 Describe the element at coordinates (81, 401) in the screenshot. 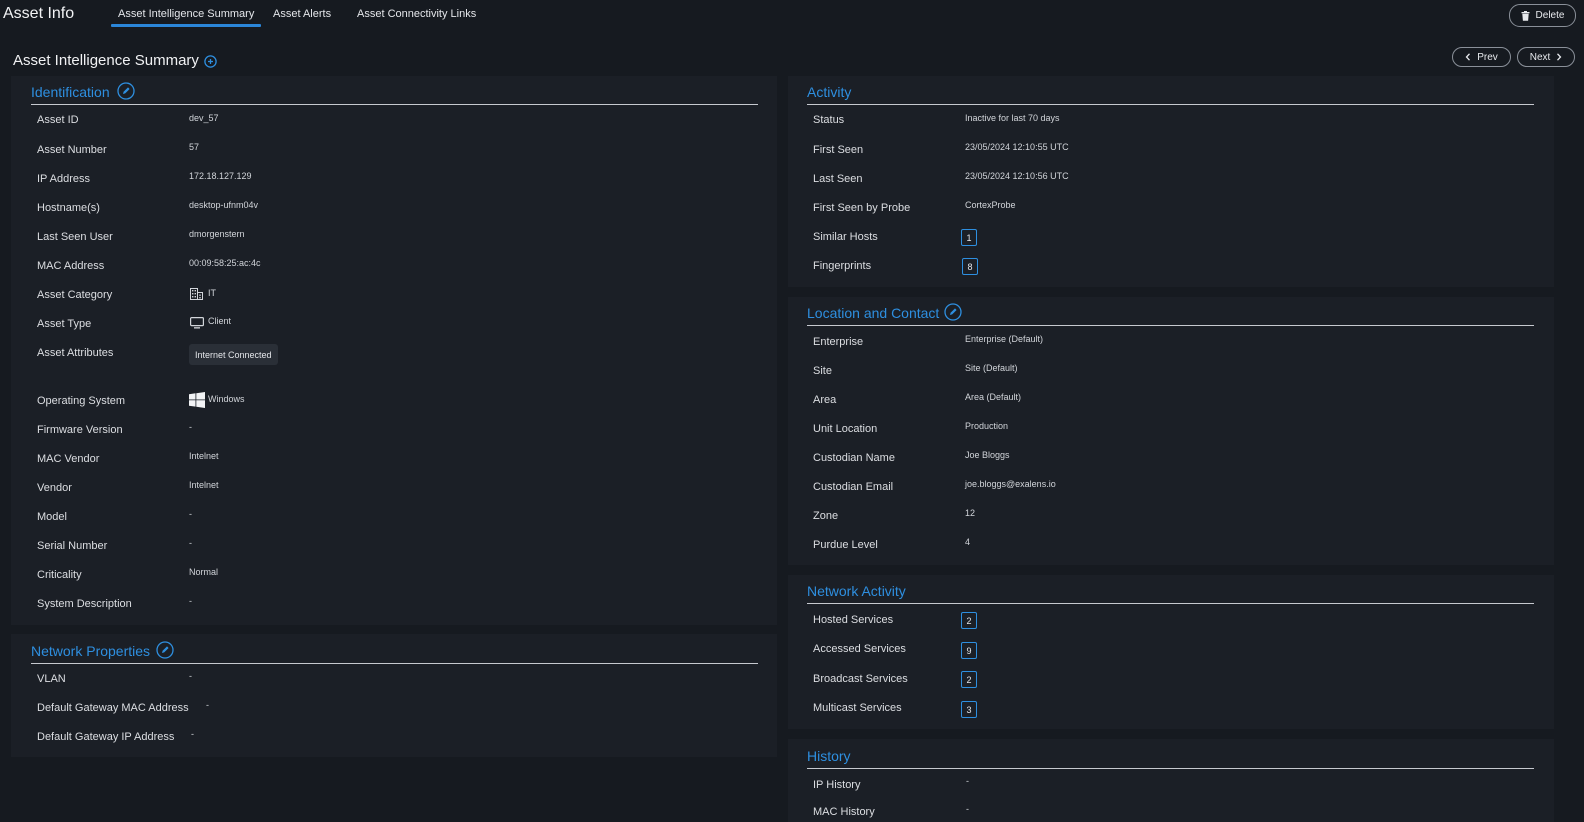

I see `row-label: Operating System` at that location.